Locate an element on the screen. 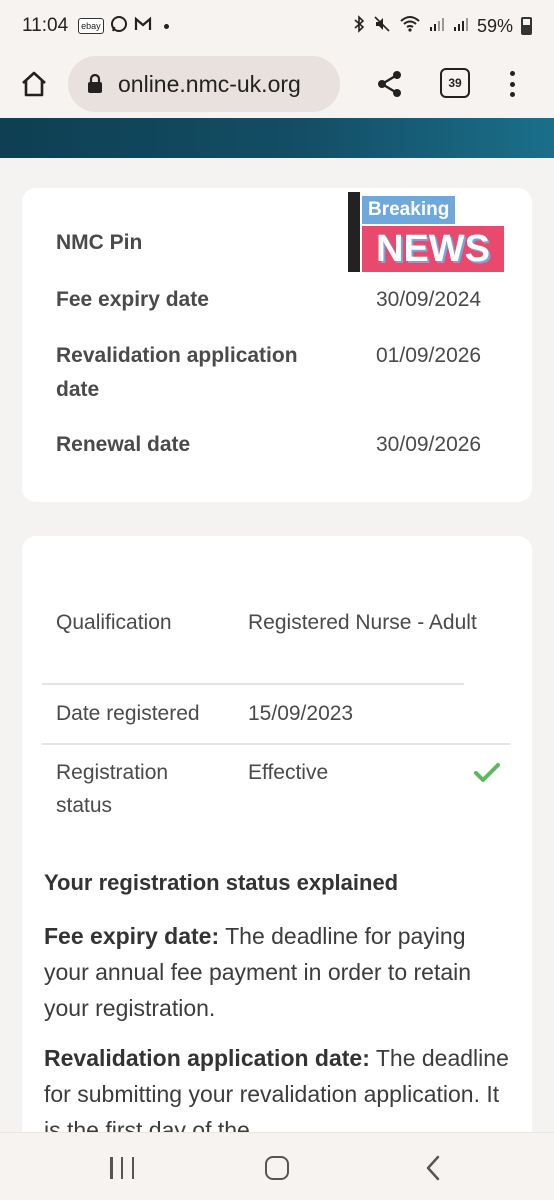 Image resolution: width=554 pixels, height=1200 pixels. url-text: online.nmc-uk.org is located at coordinates (209, 83).